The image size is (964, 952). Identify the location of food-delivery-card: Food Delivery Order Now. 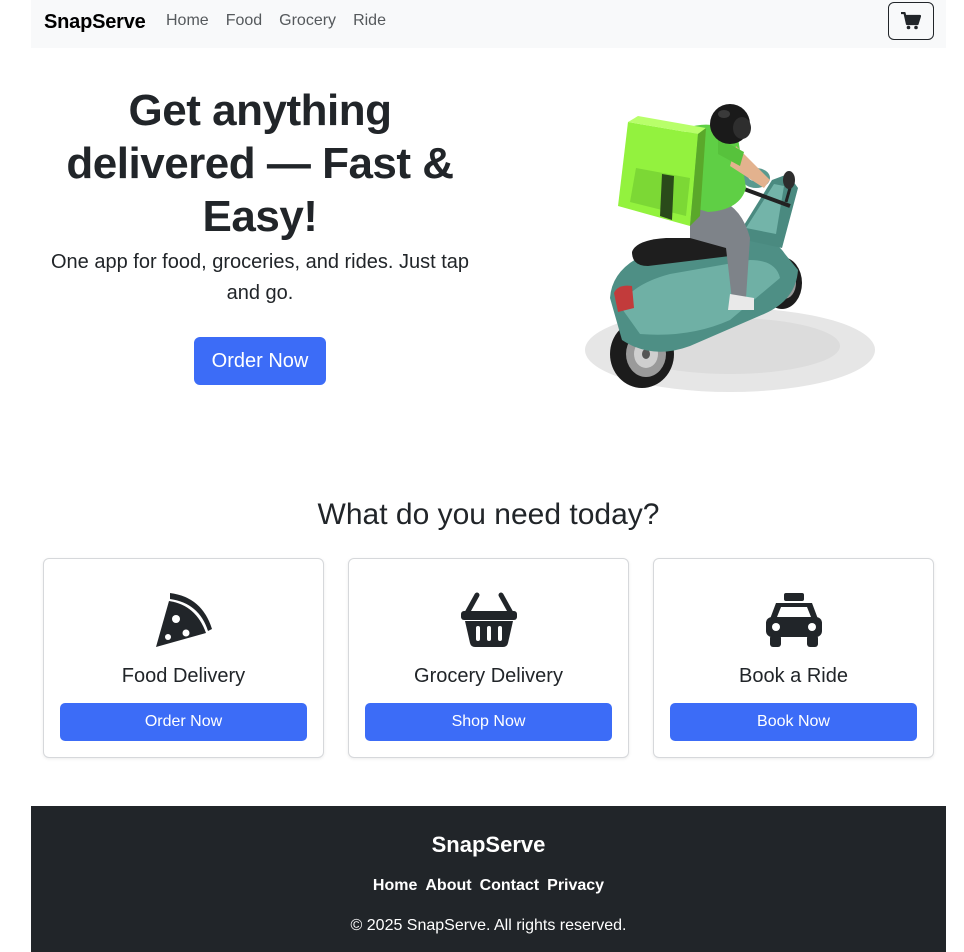
(183, 658).